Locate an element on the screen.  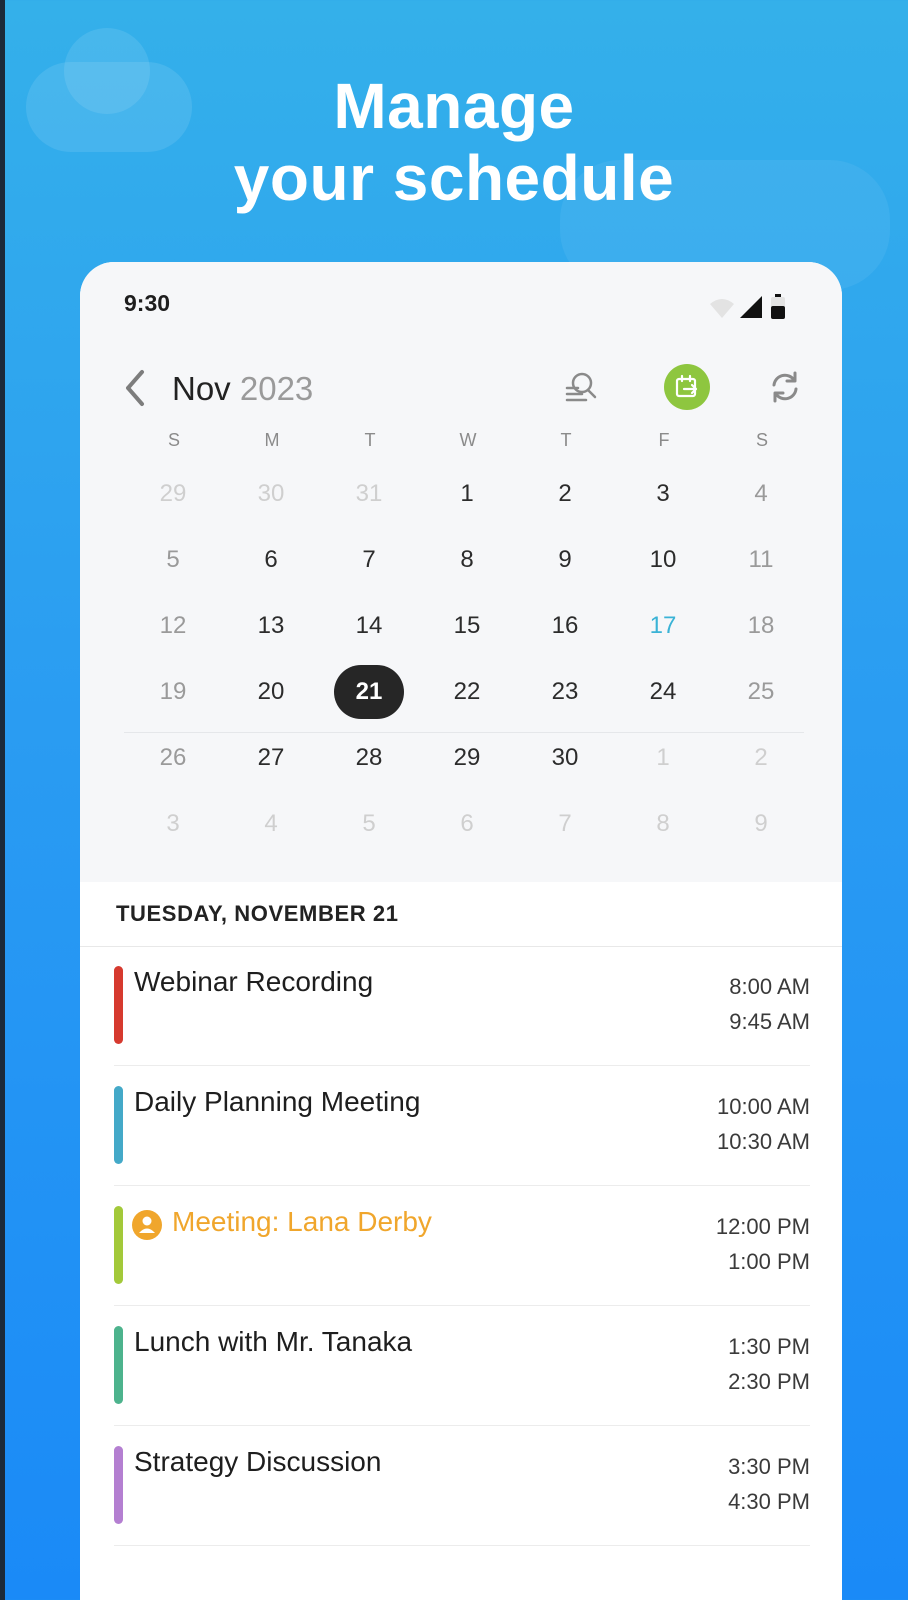
calendar-day: 13 is located at coordinates (271, 626).